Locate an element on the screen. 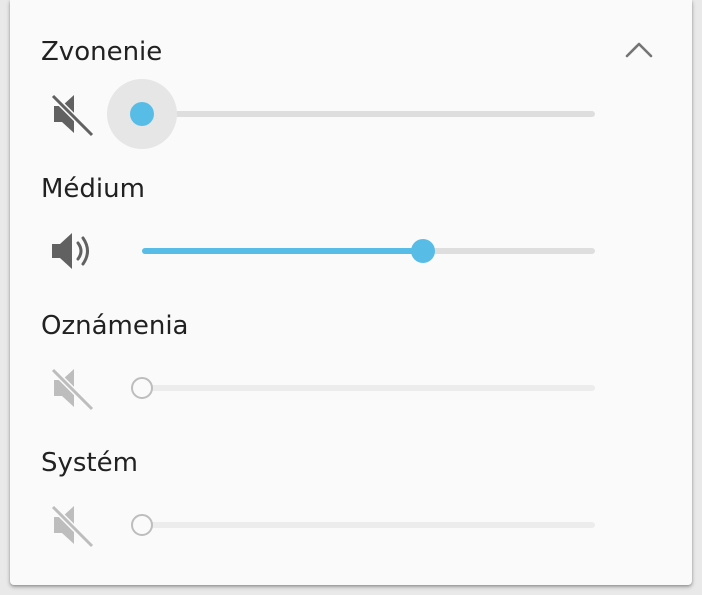 The image size is (702, 595). notifications-mute-toggle is located at coordinates (72, 388).